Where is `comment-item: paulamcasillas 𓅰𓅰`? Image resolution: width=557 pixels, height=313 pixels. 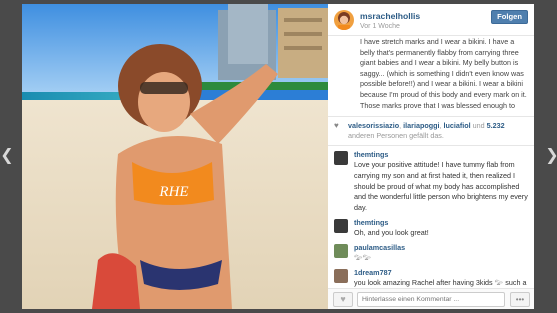 comment-item: paulamcasillas 𓅰𓅰 is located at coordinates (431, 253).